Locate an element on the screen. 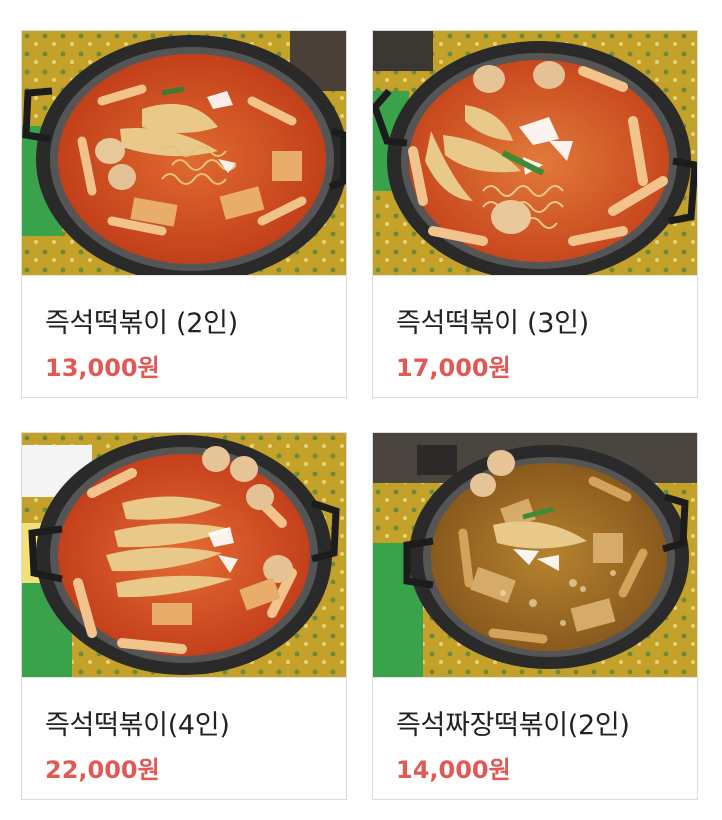  menu-item-price: 13,000원 is located at coordinates (102, 368).